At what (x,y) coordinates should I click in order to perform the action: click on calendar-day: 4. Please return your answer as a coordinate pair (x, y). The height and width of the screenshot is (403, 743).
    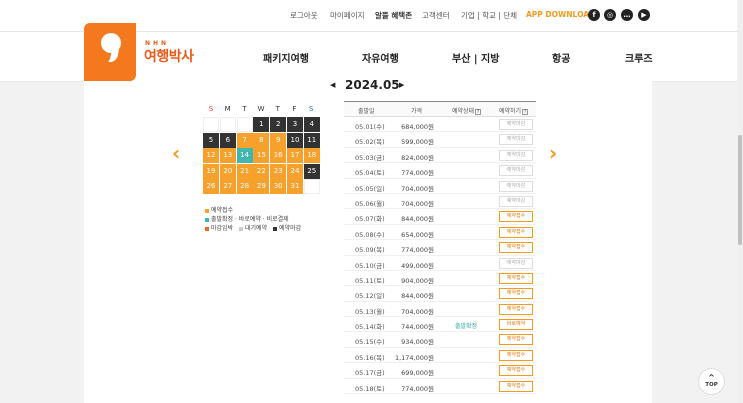
    Looking at the image, I should click on (311, 124).